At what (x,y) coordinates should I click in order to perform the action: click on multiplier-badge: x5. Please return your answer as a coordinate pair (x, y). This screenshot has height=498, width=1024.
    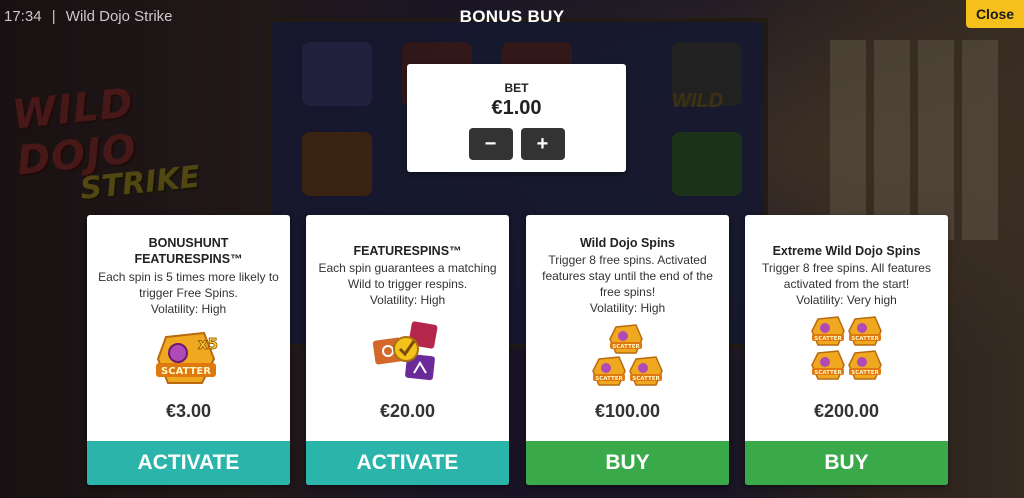
    Looking at the image, I should click on (207, 344).